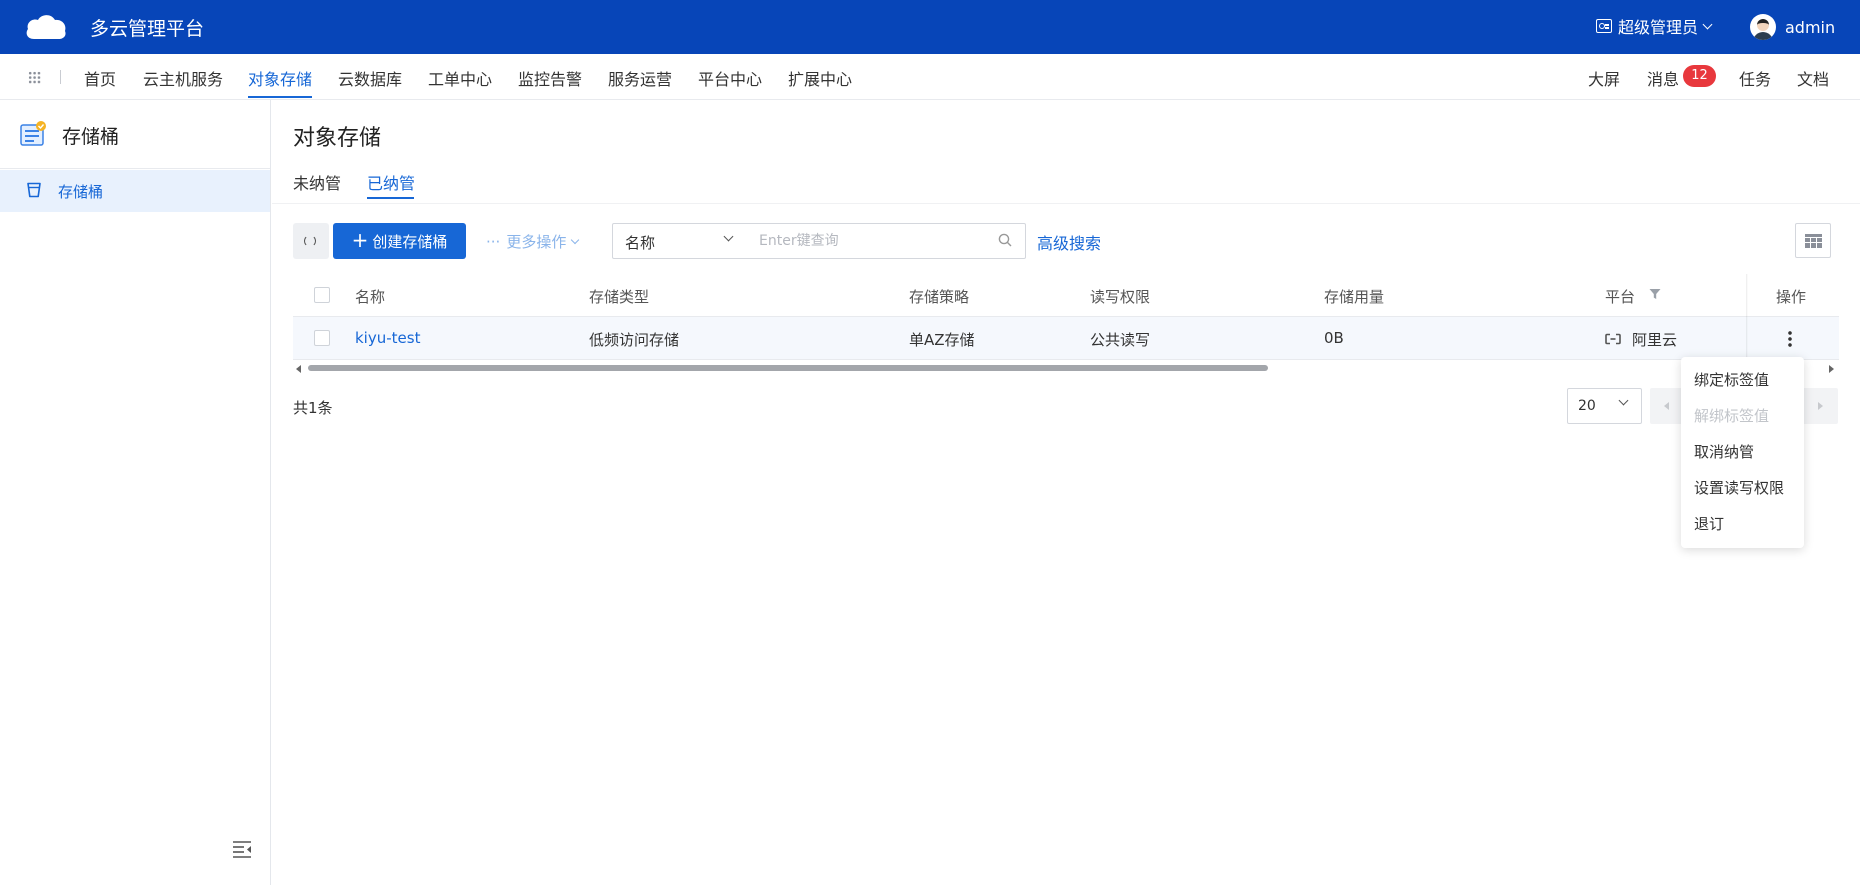 Image resolution: width=1860 pixels, height=885 pixels. Describe the element at coordinates (536, 242) in the screenshot. I see `more-actions-label: 更多操作` at that location.